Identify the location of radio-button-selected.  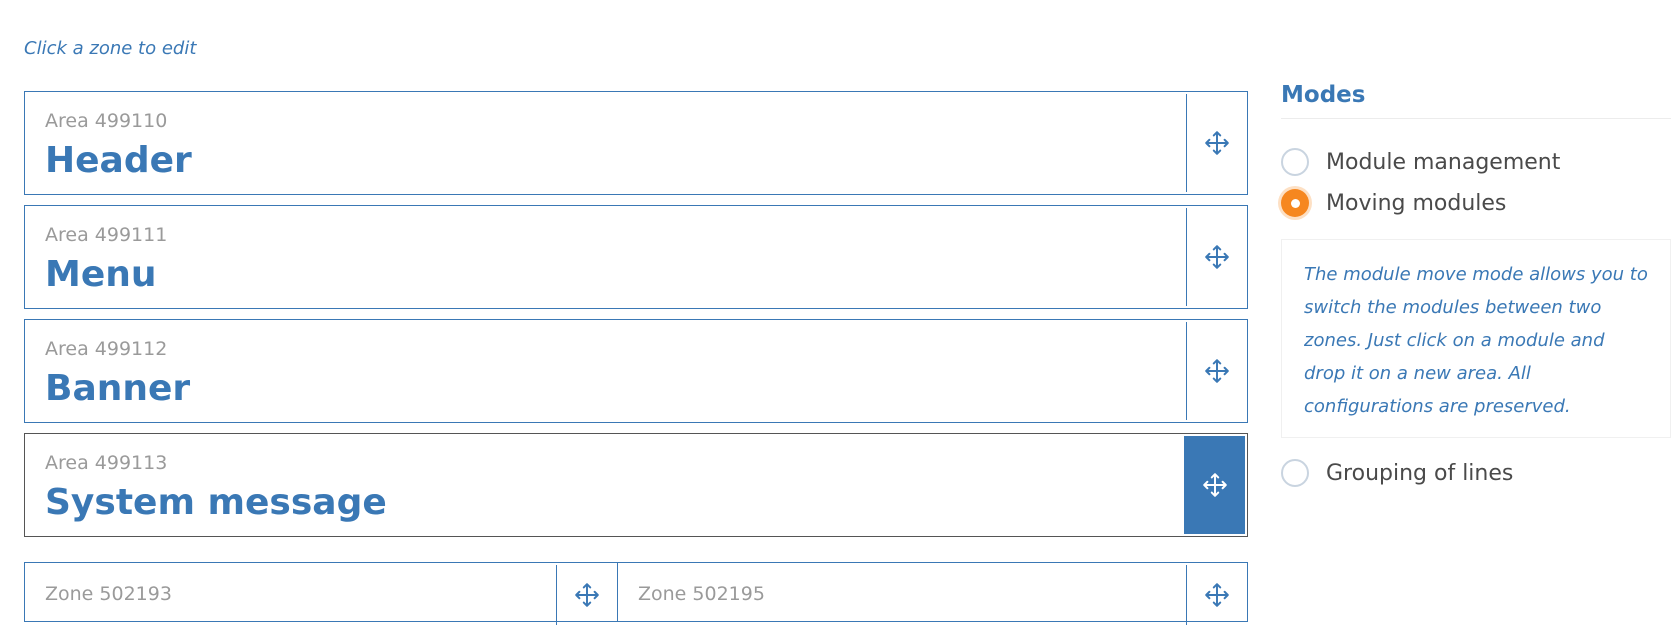
(1295, 203).